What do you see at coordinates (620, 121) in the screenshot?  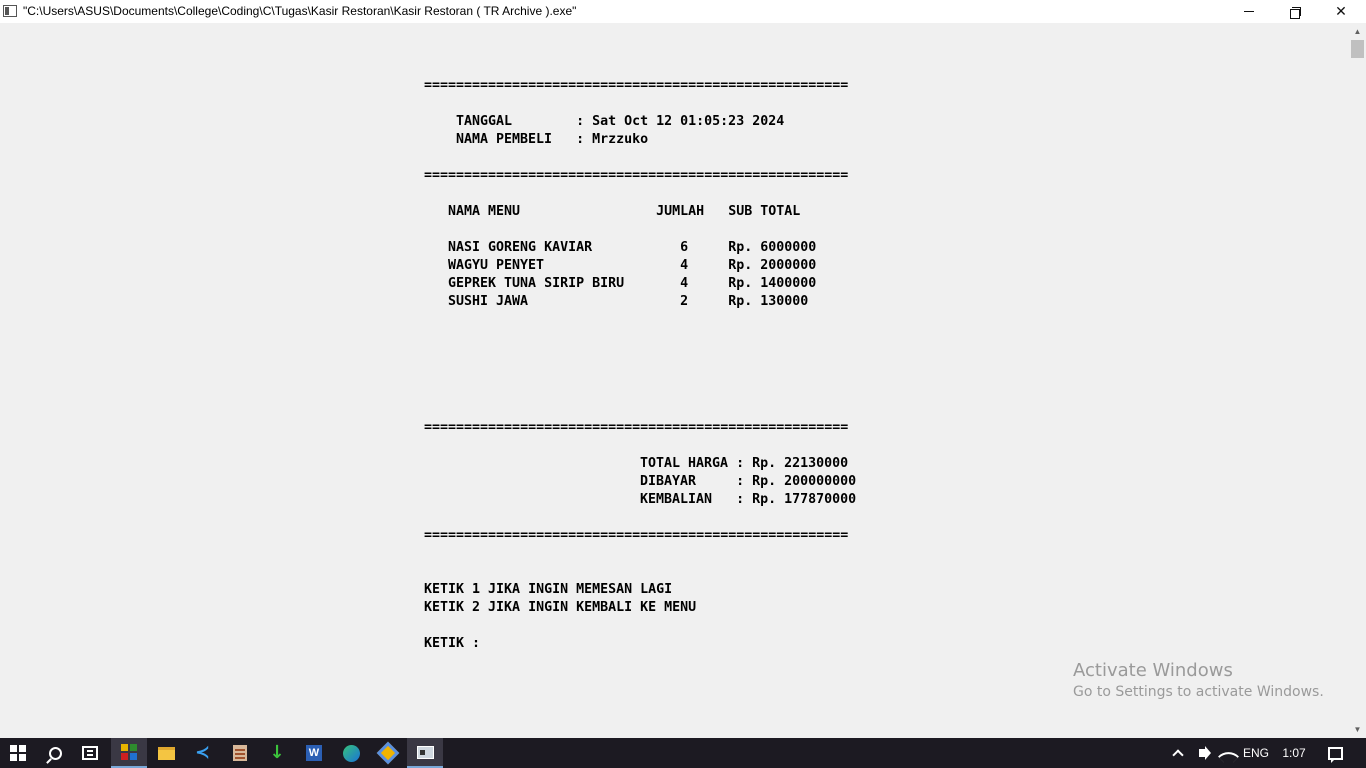 I see `tanggal-line: TANGGAL : Sat Oct 12 01:05:23 2024` at bounding box center [620, 121].